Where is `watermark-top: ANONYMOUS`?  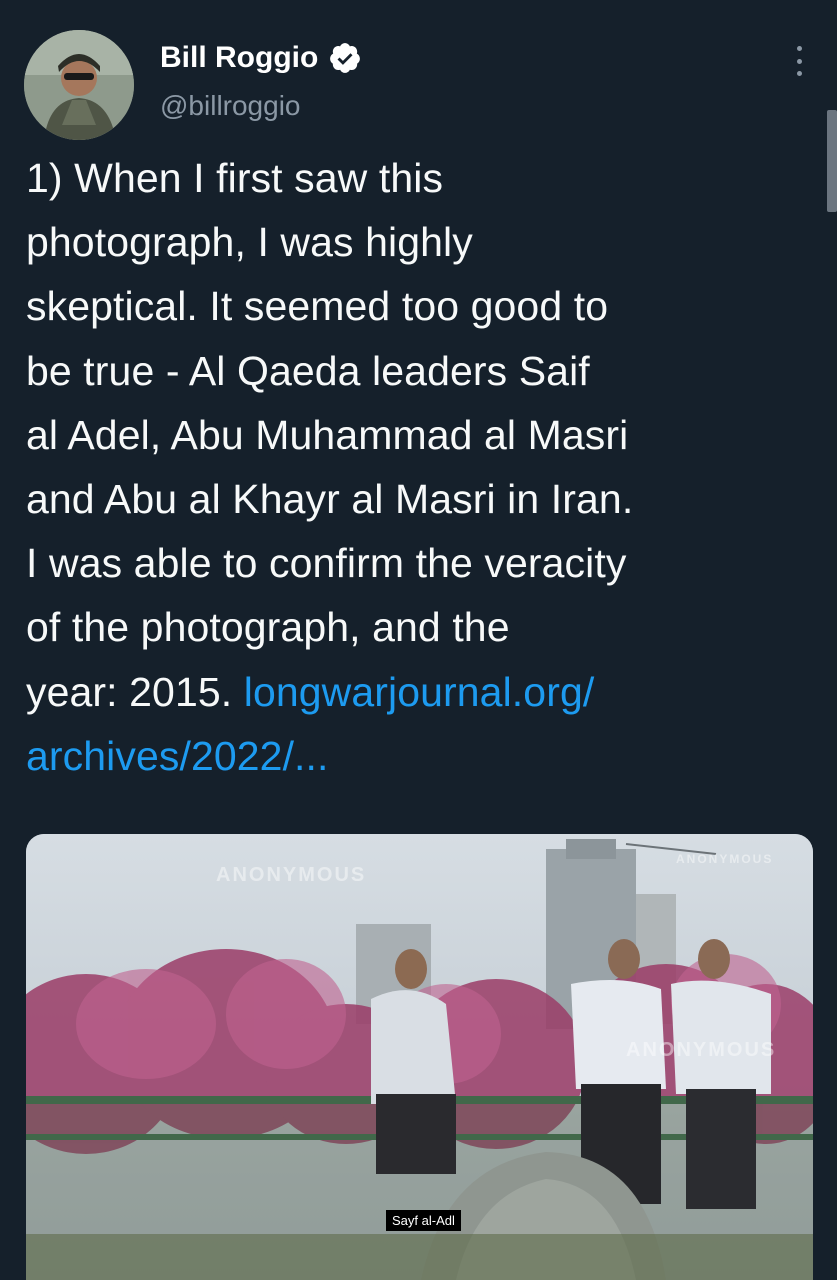 watermark-top: ANONYMOUS is located at coordinates (725, 859).